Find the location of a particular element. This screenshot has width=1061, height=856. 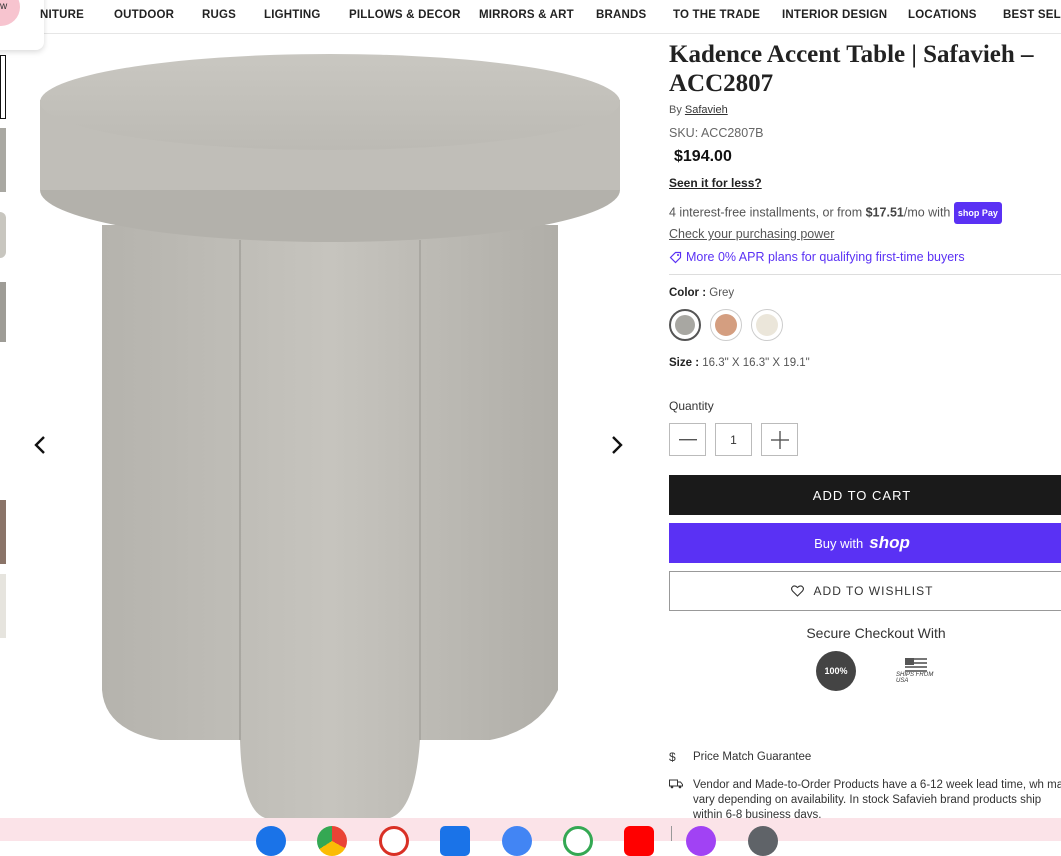

us-flag-icon is located at coordinates (916, 665).